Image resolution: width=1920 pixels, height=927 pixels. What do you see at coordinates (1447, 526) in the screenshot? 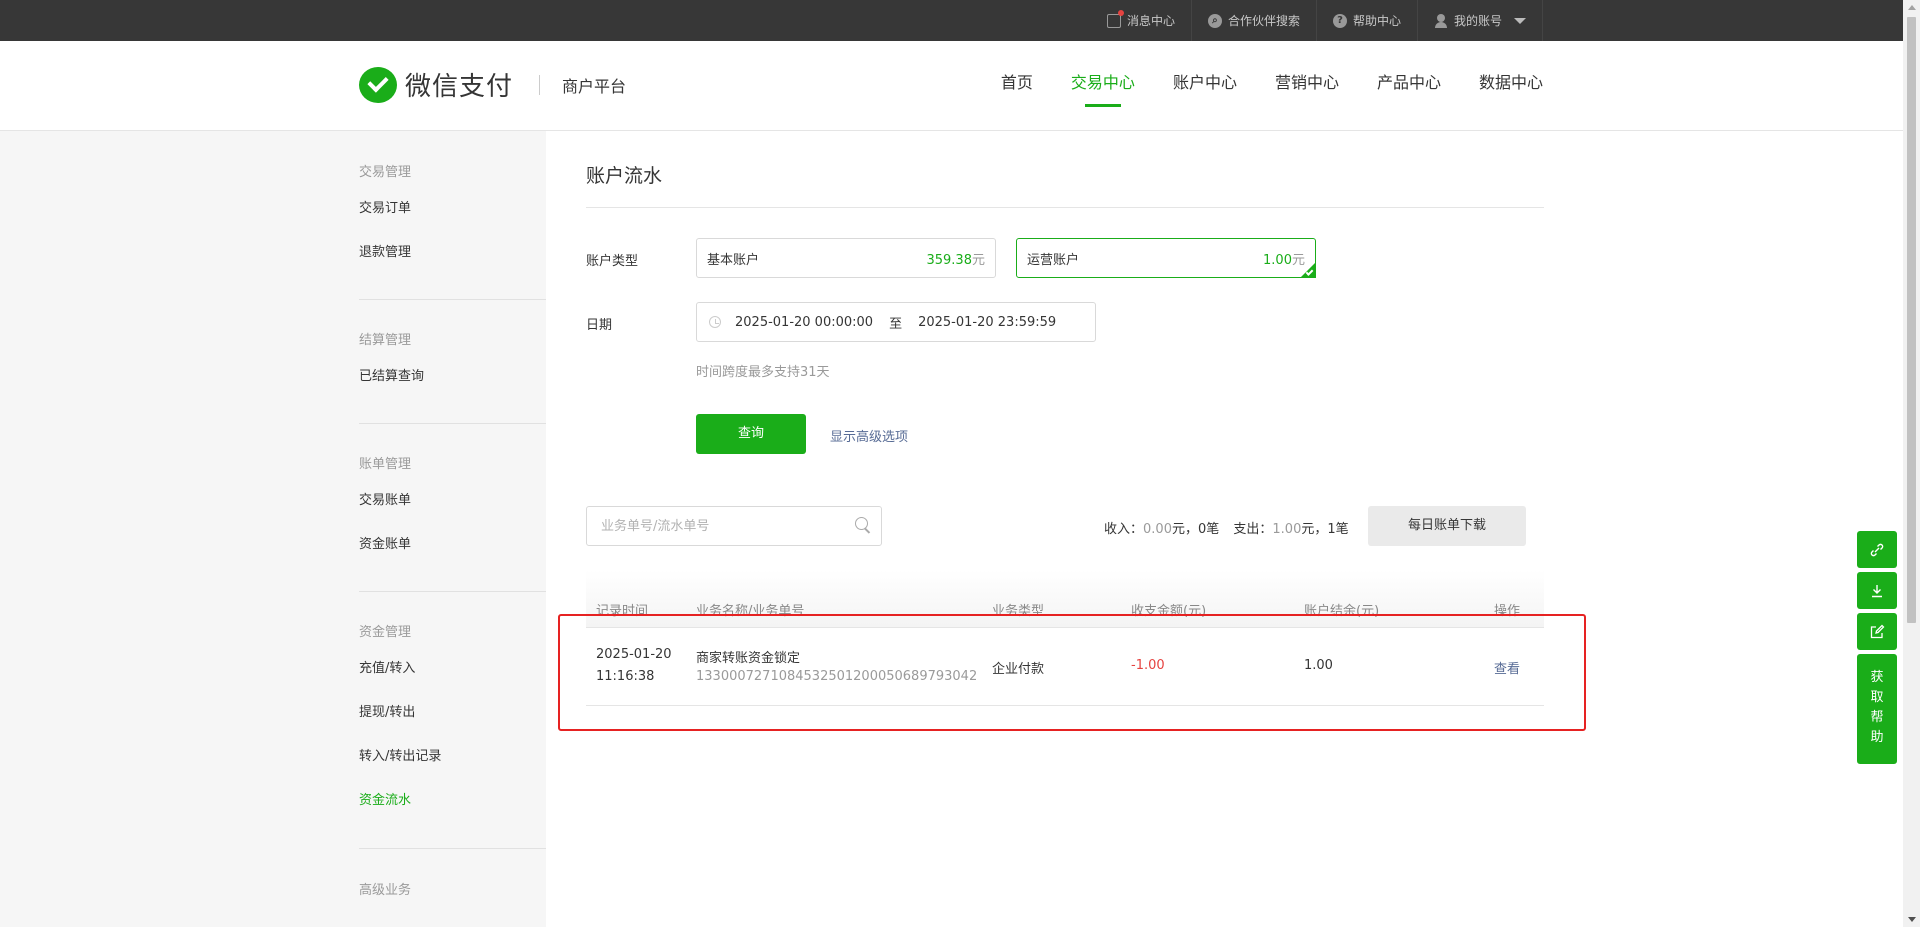
I see `daily-bill-download-button: 每日账单下载` at bounding box center [1447, 526].